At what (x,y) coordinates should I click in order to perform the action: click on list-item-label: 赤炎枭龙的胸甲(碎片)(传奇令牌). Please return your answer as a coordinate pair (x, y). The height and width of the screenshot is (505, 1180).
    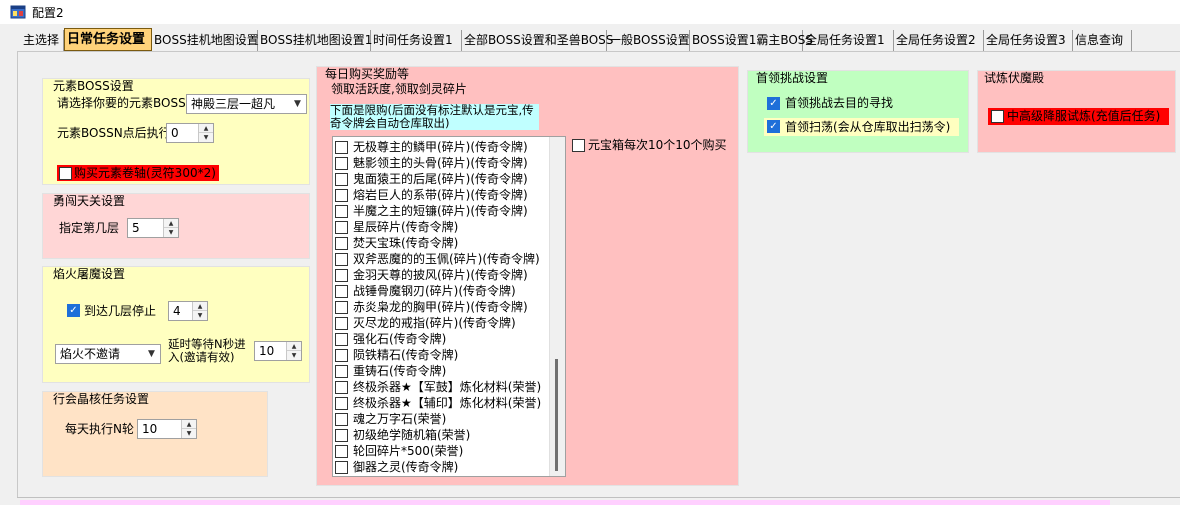
    Looking at the image, I should click on (440, 307).